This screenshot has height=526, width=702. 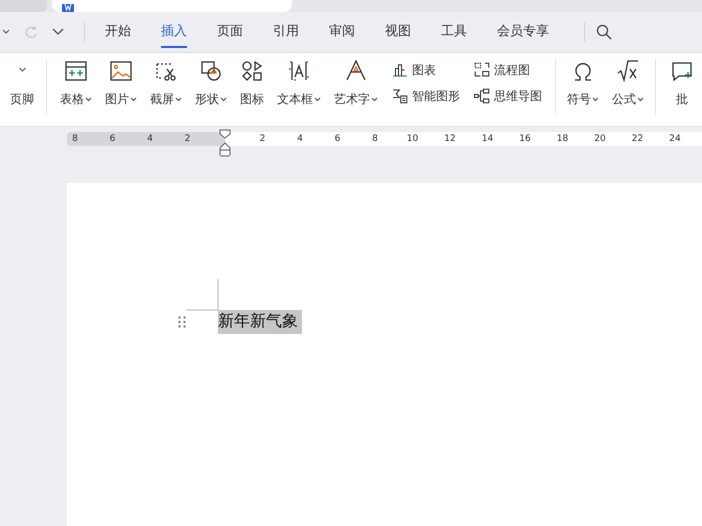 I want to click on flowchart-icon, so click(x=482, y=70).